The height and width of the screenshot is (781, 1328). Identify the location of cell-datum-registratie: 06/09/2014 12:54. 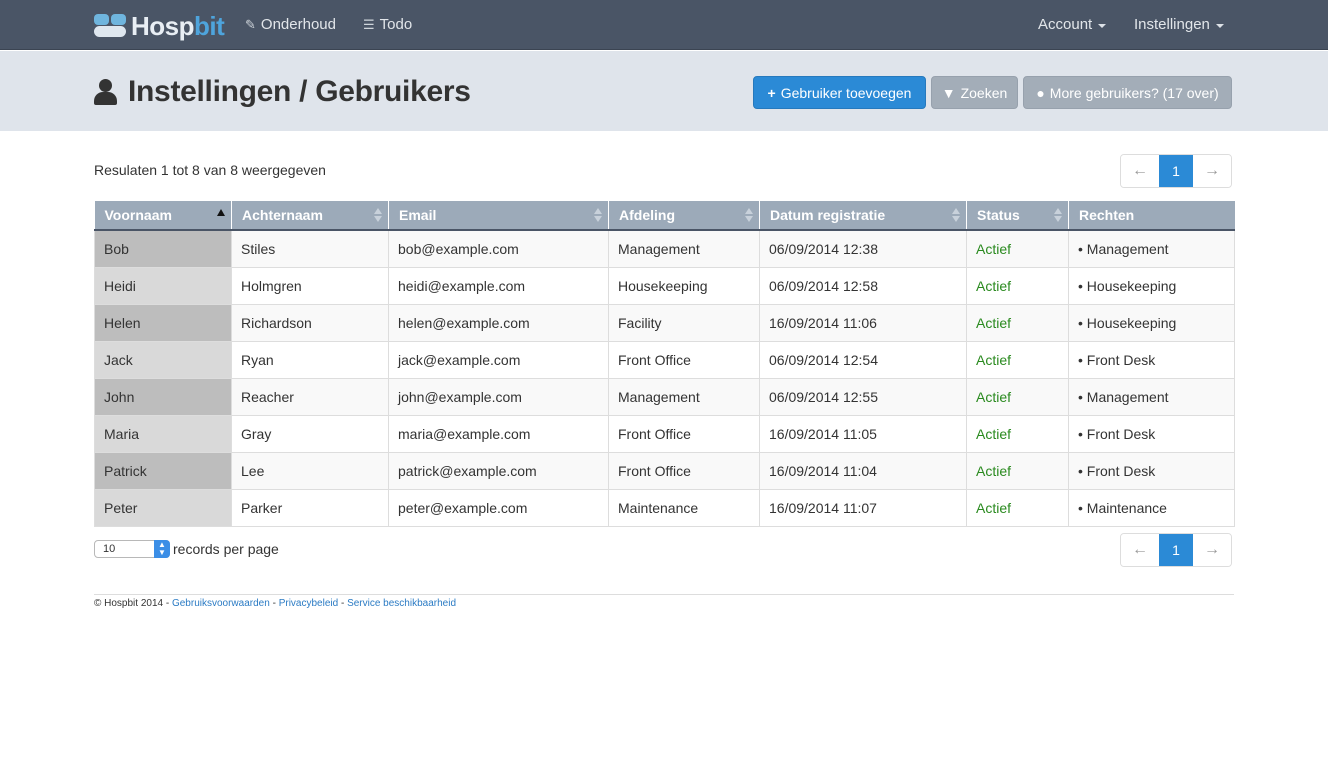
(863, 360).